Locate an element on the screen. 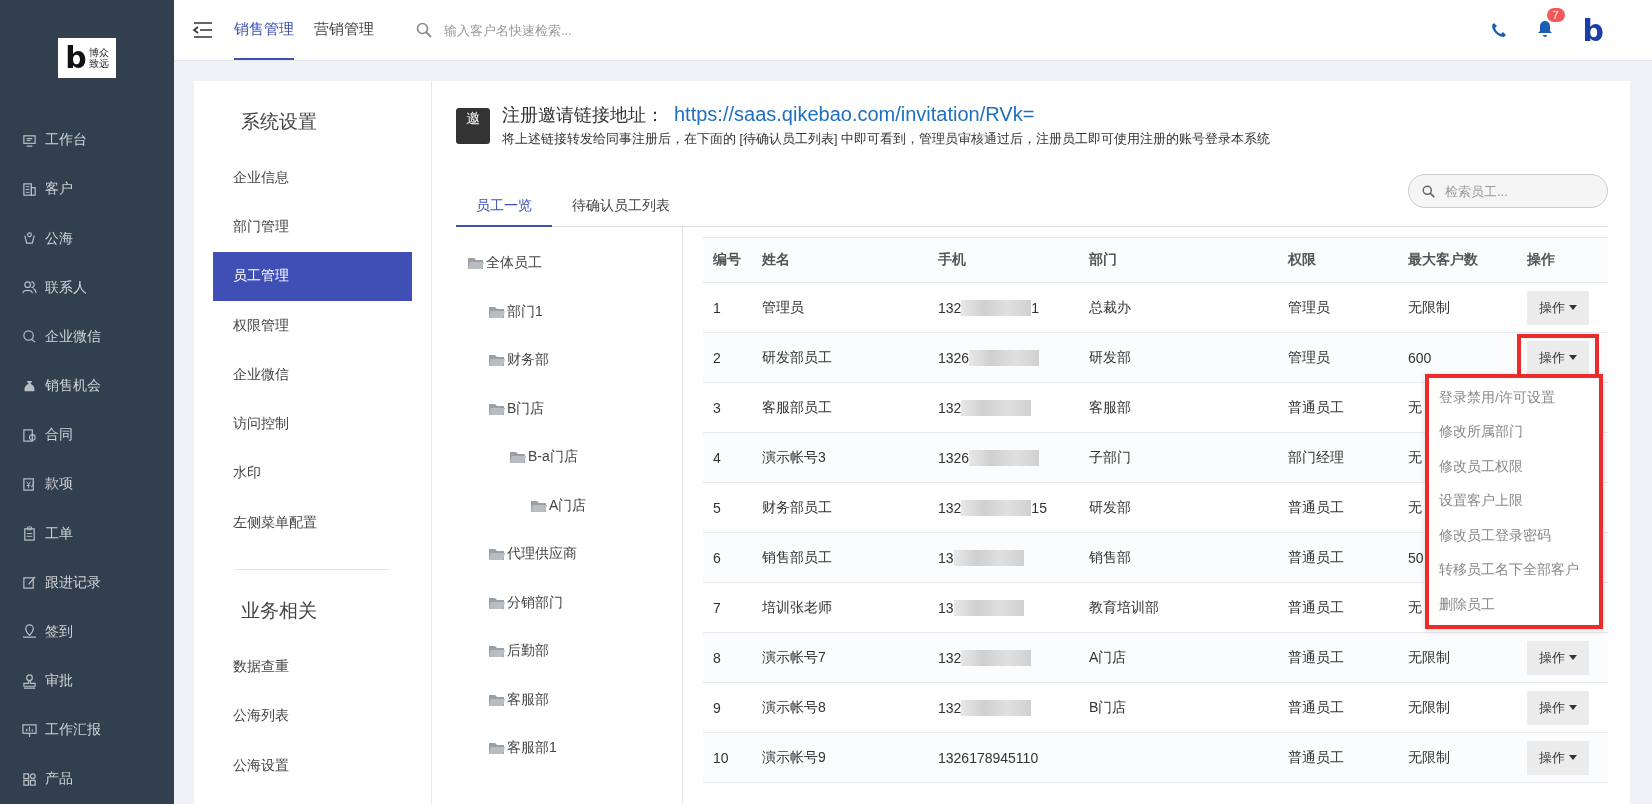 The width and height of the screenshot is (1652, 804). table-cell: 2 is located at coordinates (717, 357).